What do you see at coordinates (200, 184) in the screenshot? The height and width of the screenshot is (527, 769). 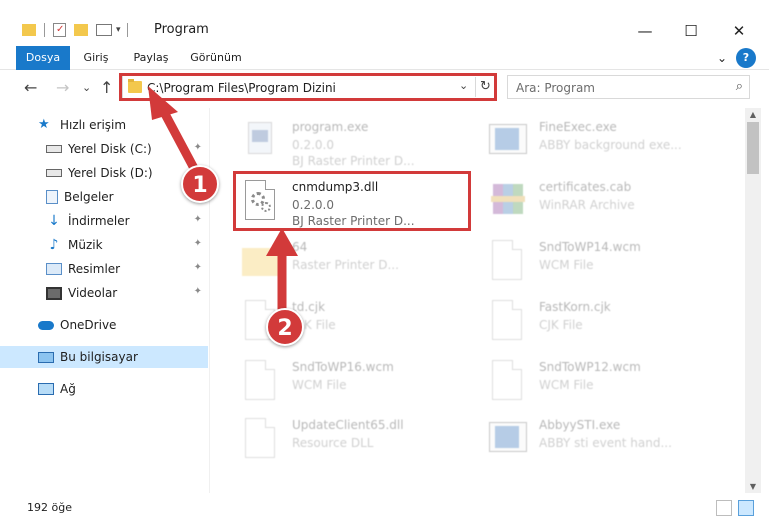 I see `step-badge-1: 1` at bounding box center [200, 184].